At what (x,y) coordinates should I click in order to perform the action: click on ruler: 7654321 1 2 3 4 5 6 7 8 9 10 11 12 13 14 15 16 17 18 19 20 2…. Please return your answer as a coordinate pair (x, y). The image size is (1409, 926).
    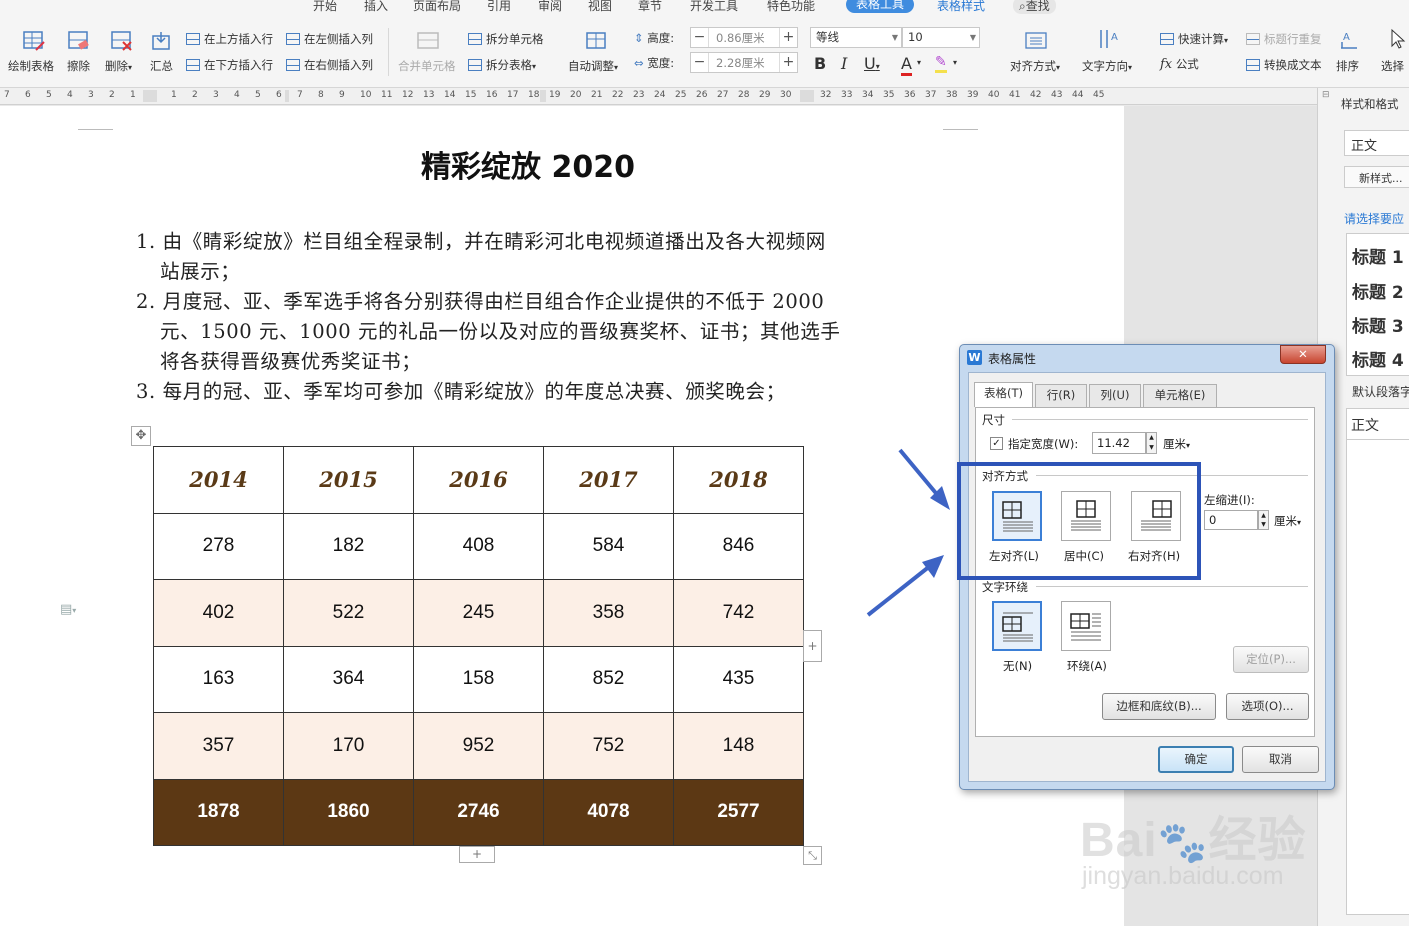
    Looking at the image, I should click on (658, 96).